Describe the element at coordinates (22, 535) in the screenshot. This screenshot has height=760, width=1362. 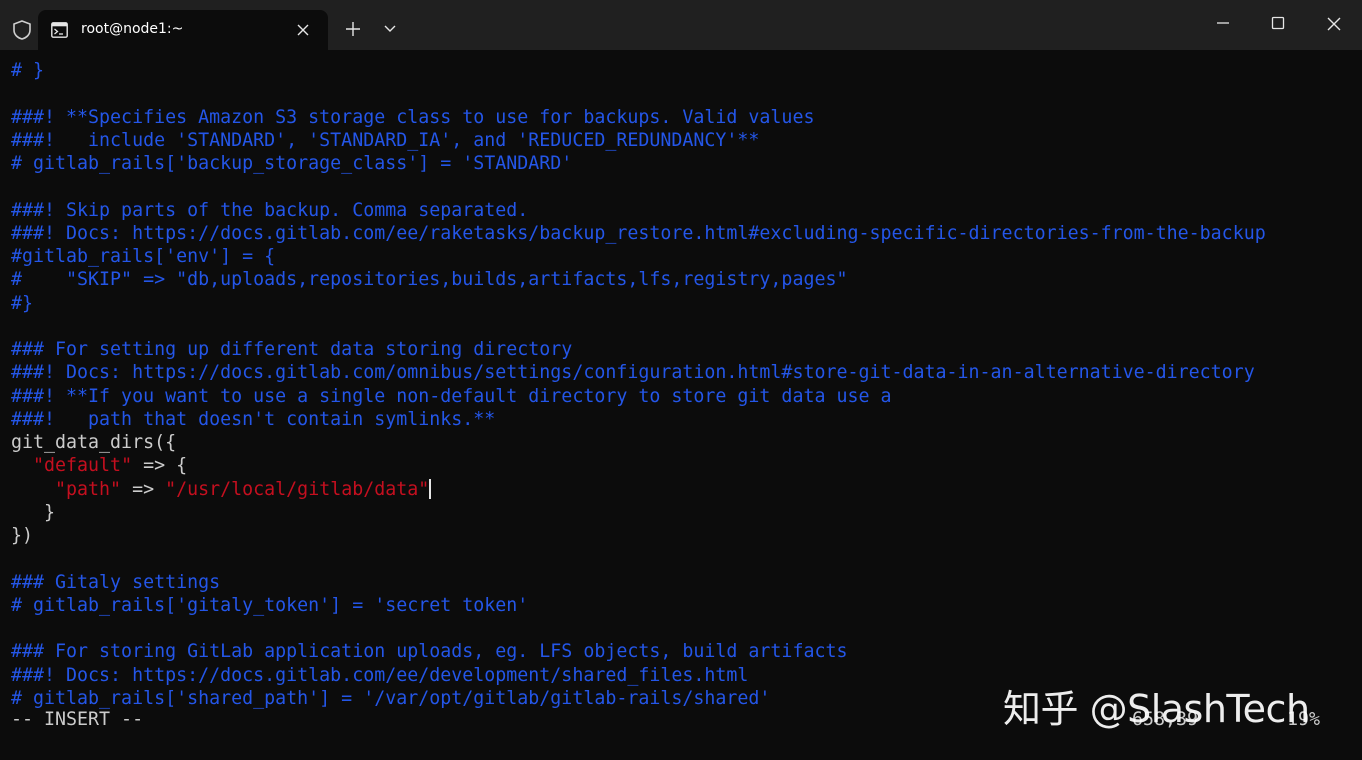
I see `code-token: })` at that location.